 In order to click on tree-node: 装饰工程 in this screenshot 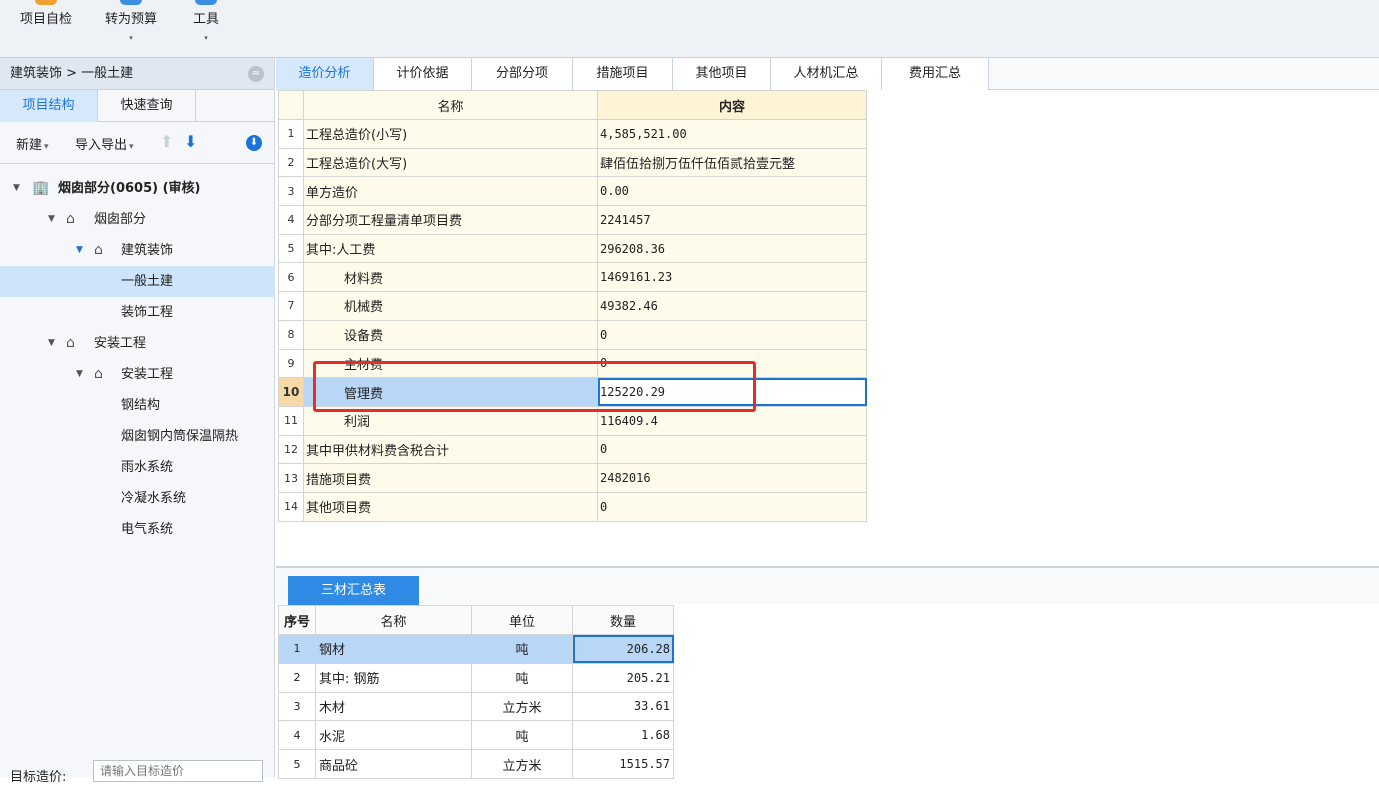, I will do `click(137, 312)`.